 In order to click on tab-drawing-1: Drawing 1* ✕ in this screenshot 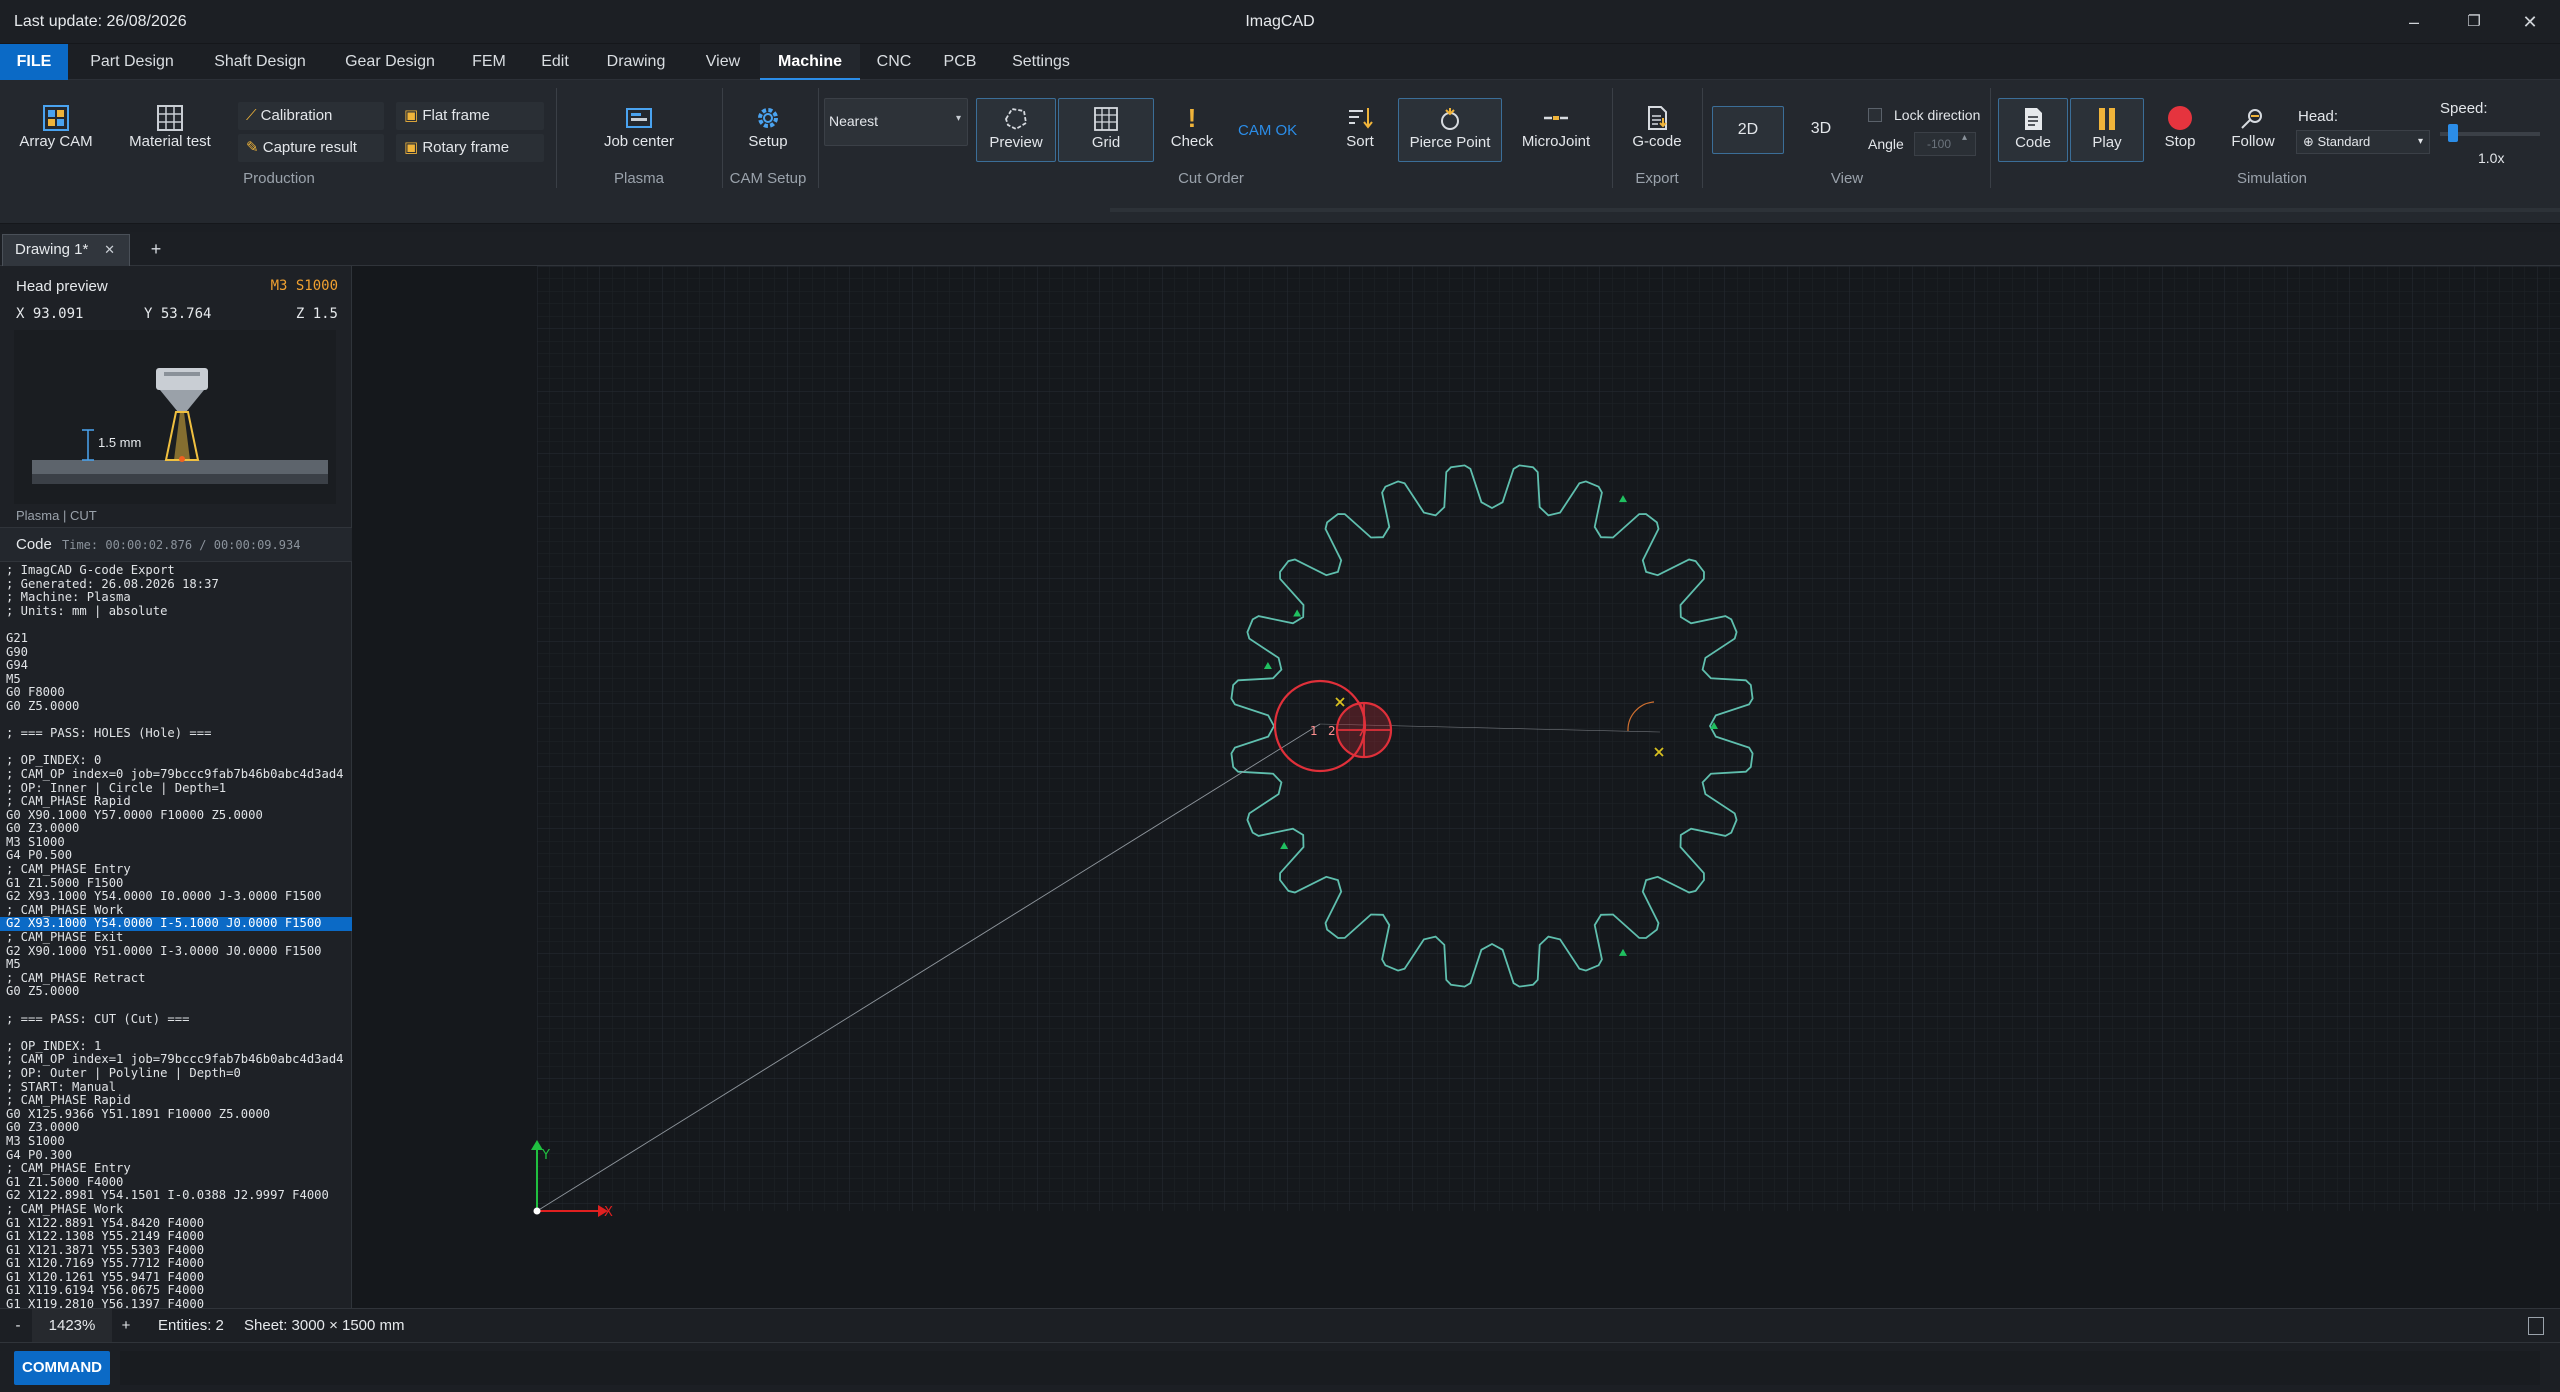, I will do `click(66, 250)`.